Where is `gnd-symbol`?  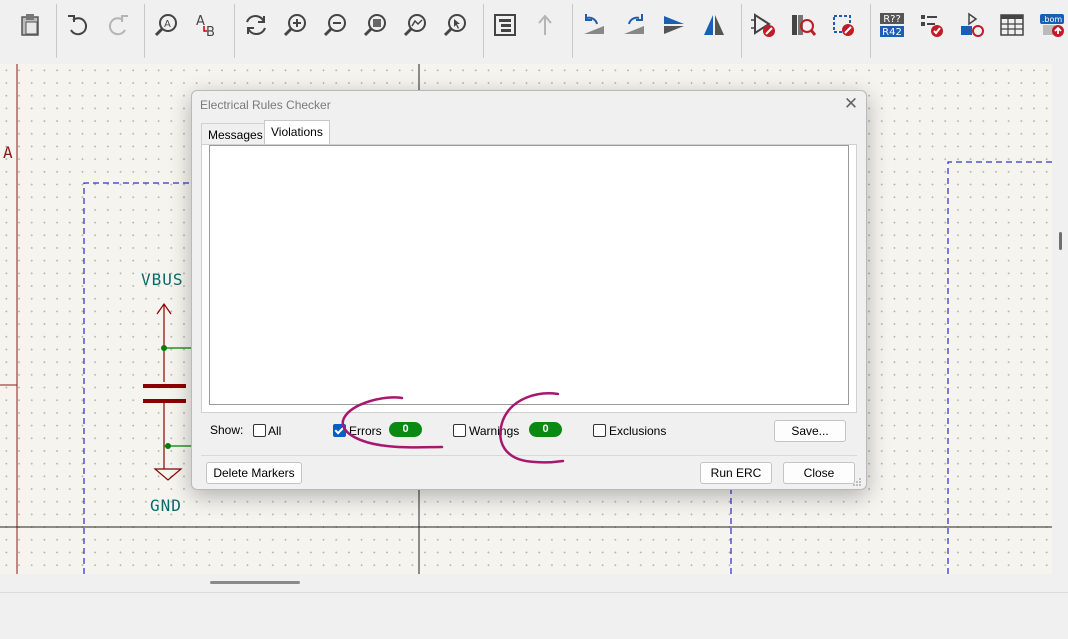
gnd-symbol is located at coordinates (168, 474).